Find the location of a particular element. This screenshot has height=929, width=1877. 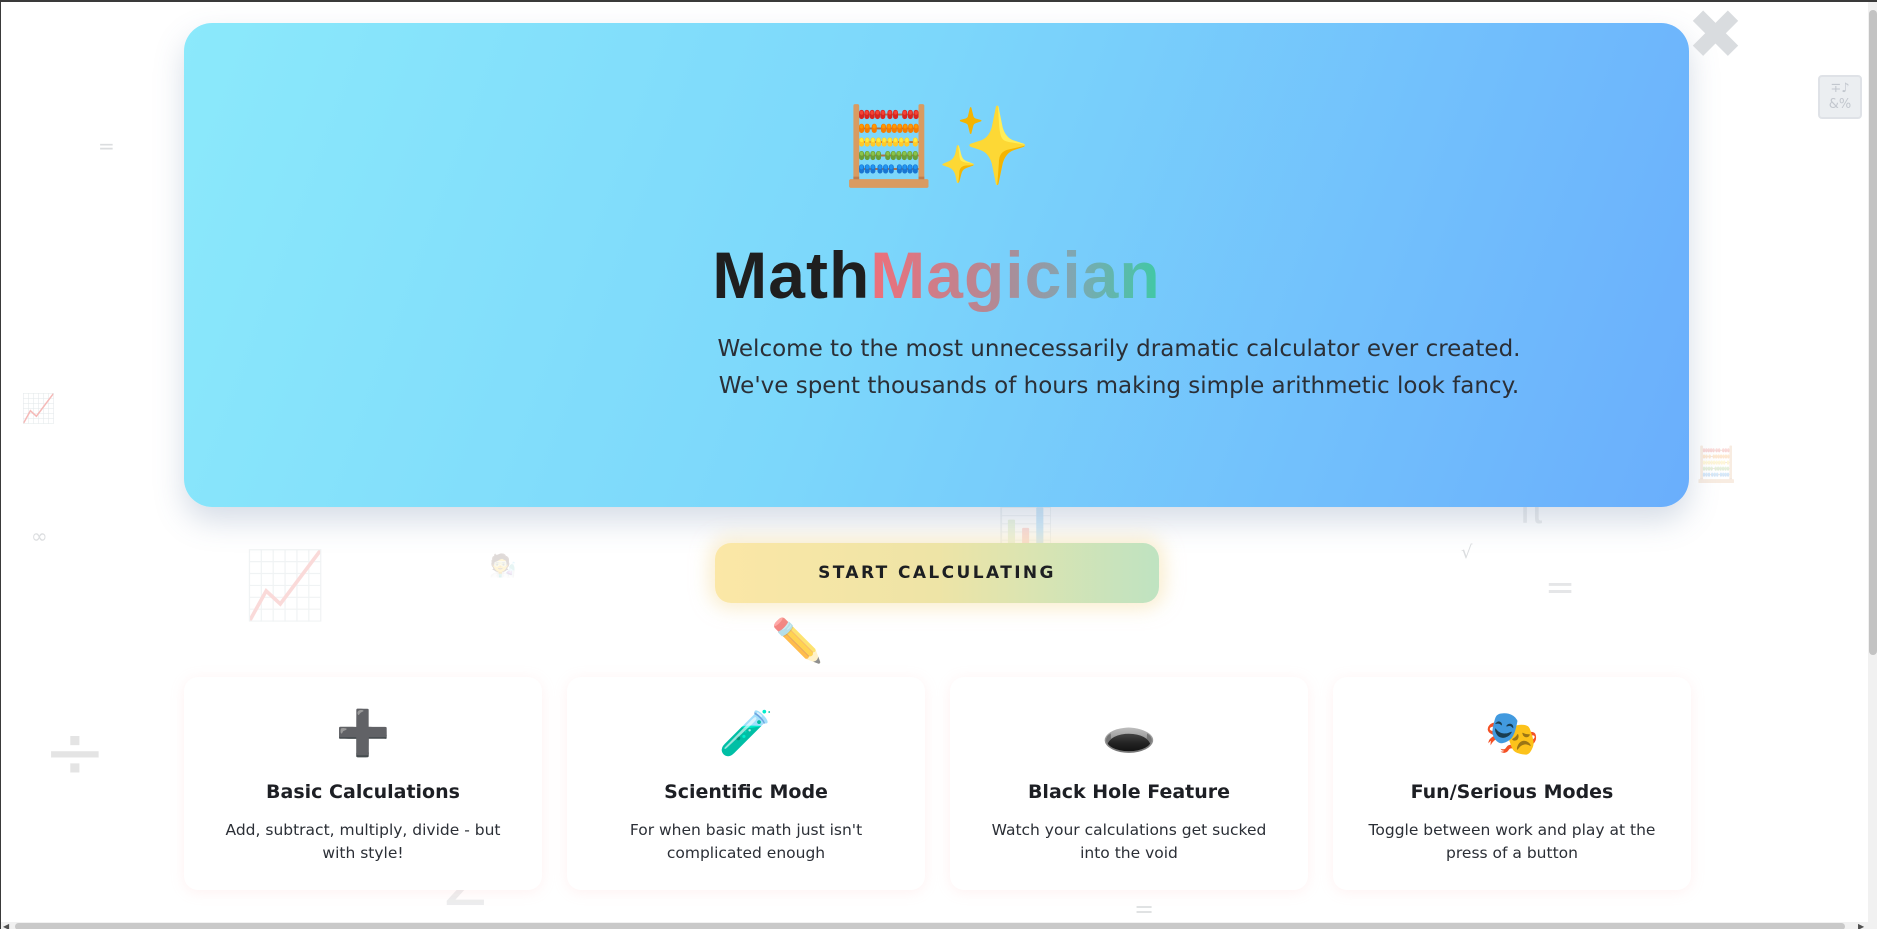

chart-decoration-large: 📈 is located at coordinates (285, 585).